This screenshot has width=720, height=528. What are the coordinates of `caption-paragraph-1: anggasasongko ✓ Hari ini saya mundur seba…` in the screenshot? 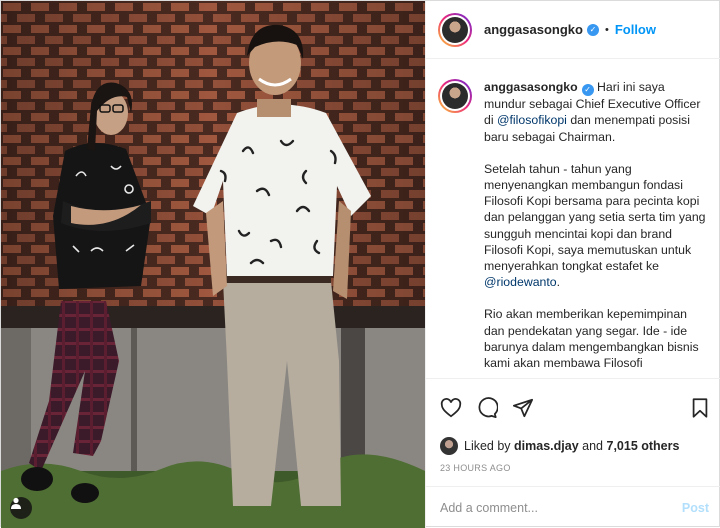 It's located at (596, 112).